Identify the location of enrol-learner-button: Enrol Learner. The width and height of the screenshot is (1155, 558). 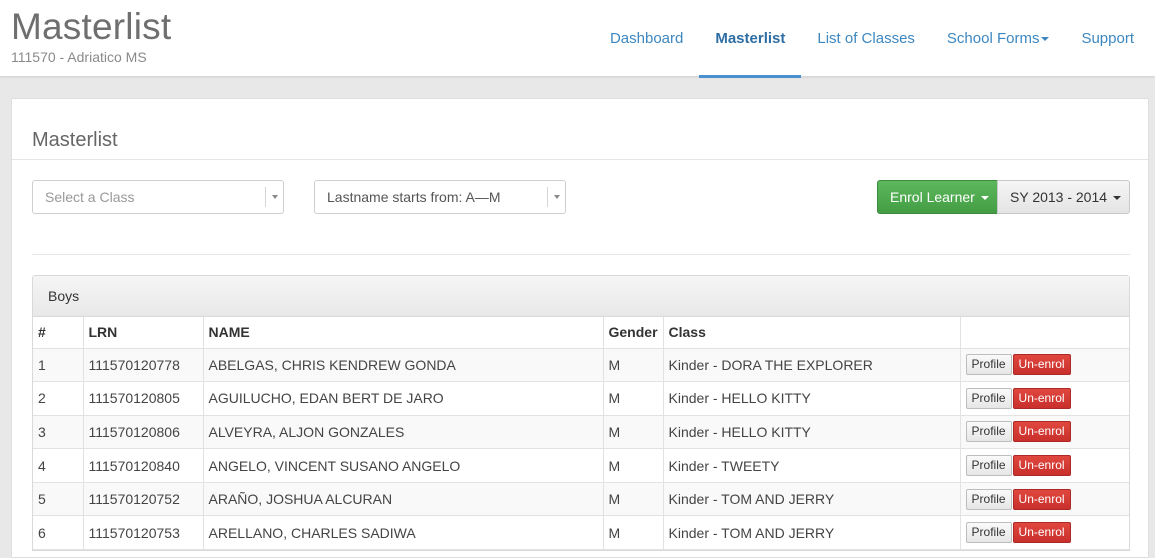
(937, 197).